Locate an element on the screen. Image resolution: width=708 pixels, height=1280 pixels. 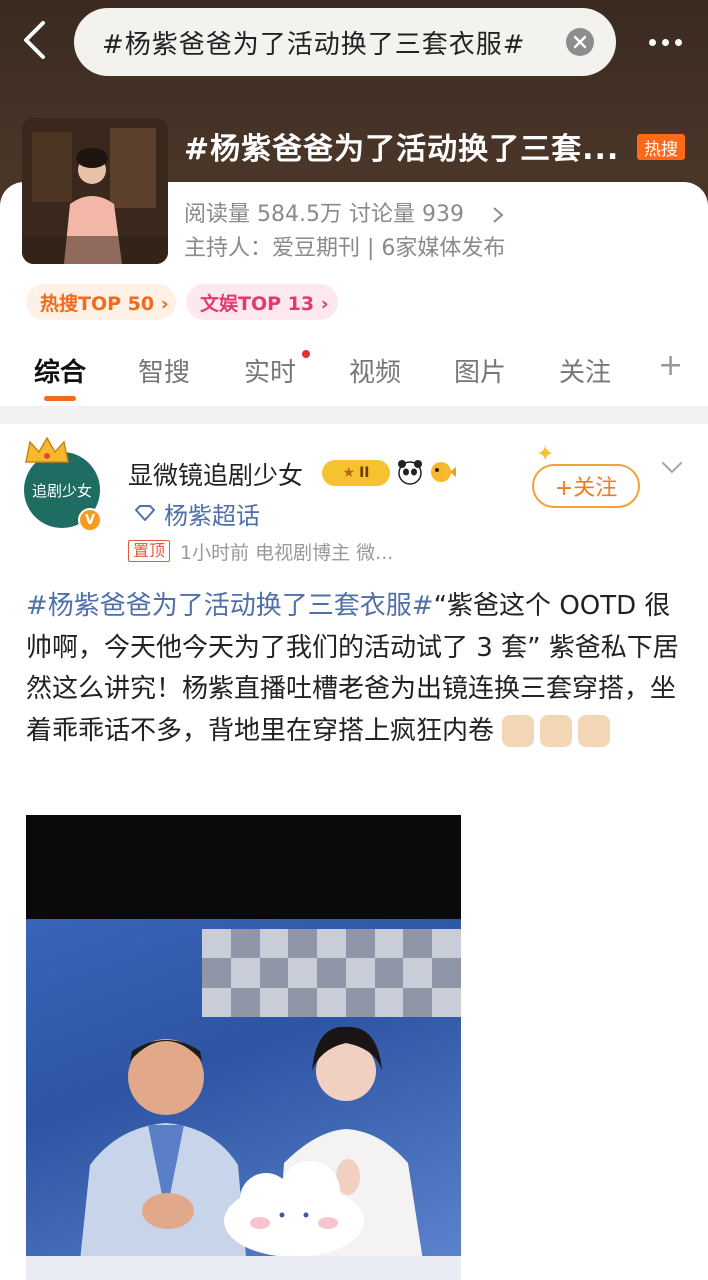
fan-level-text: II is located at coordinates (364, 473).